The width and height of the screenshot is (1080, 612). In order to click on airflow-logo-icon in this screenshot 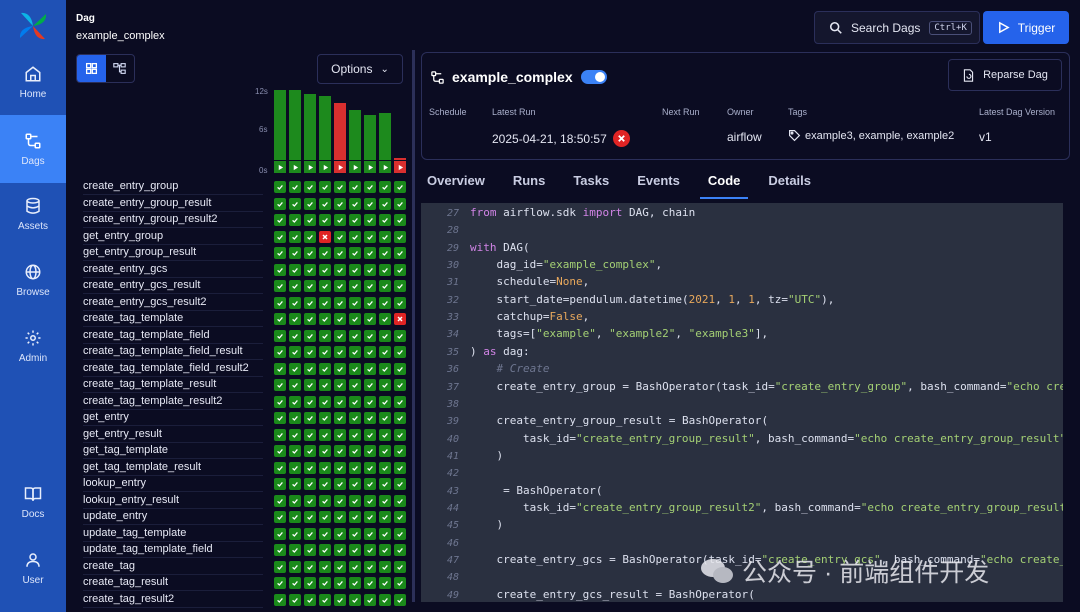, I will do `click(33, 26)`.